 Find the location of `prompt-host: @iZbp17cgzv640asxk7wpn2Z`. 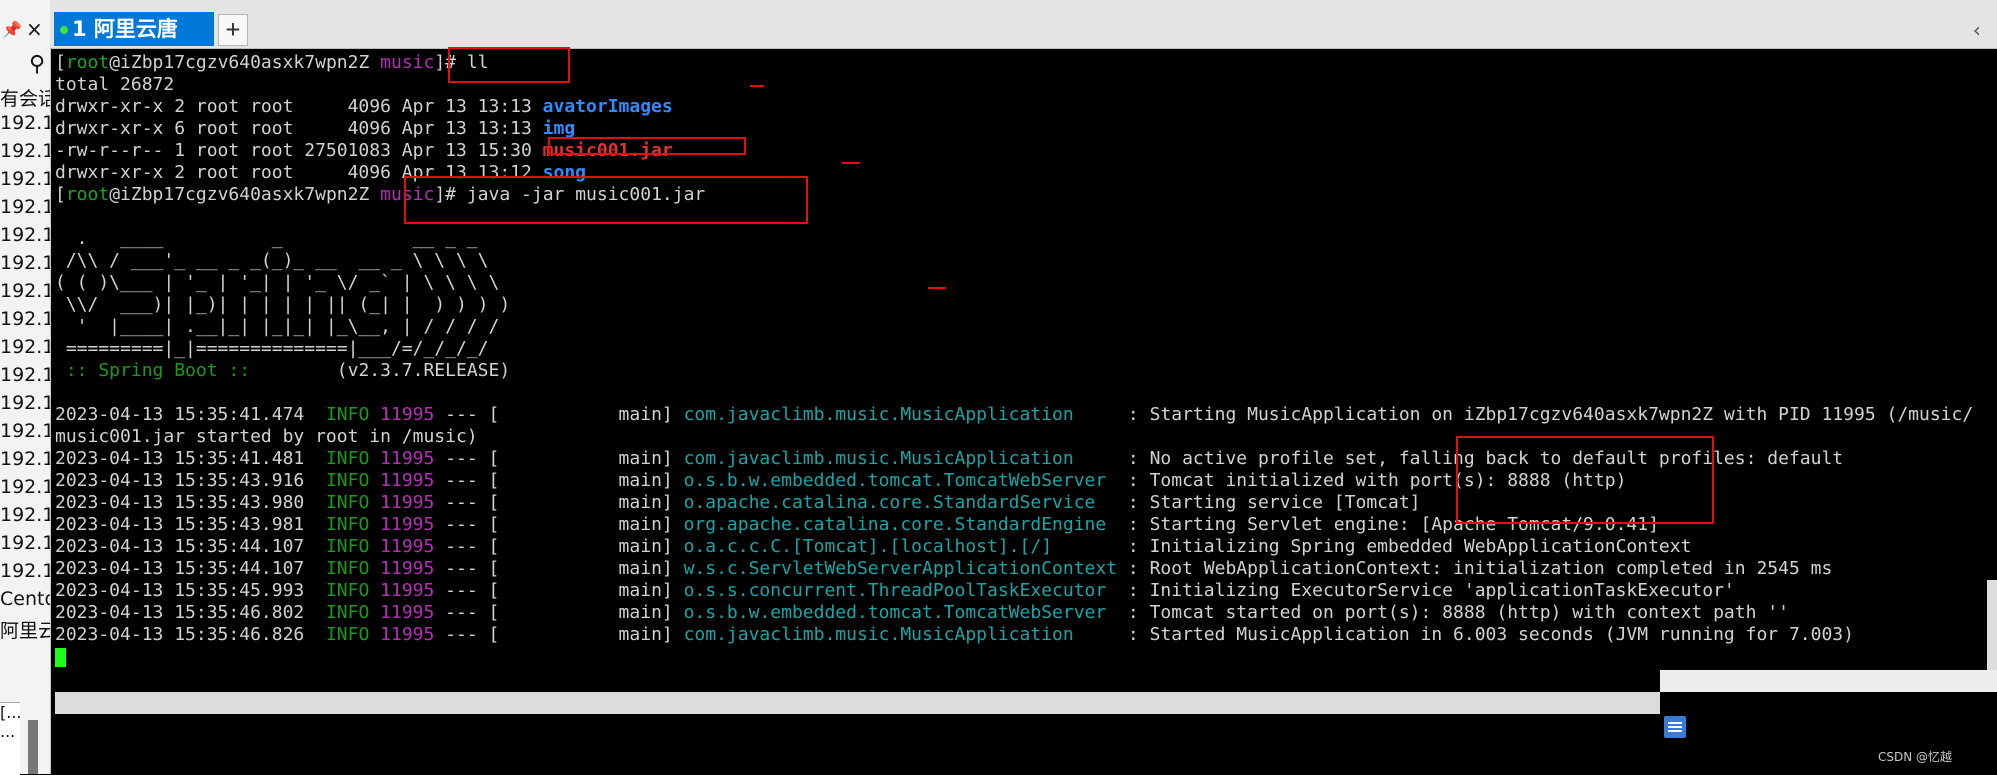

prompt-host: @iZbp17cgzv640asxk7wpn2Z is located at coordinates (239, 62).